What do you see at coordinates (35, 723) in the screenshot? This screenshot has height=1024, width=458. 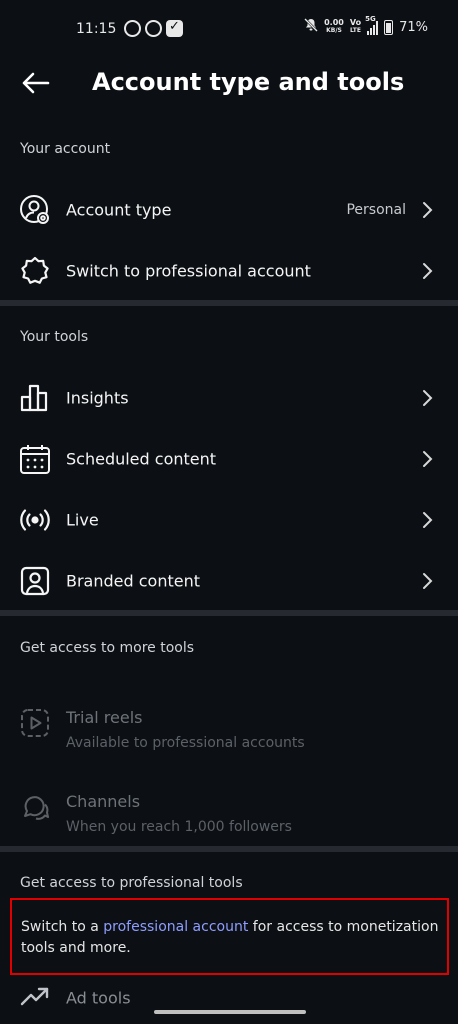 I see `trial-reels-icon` at bounding box center [35, 723].